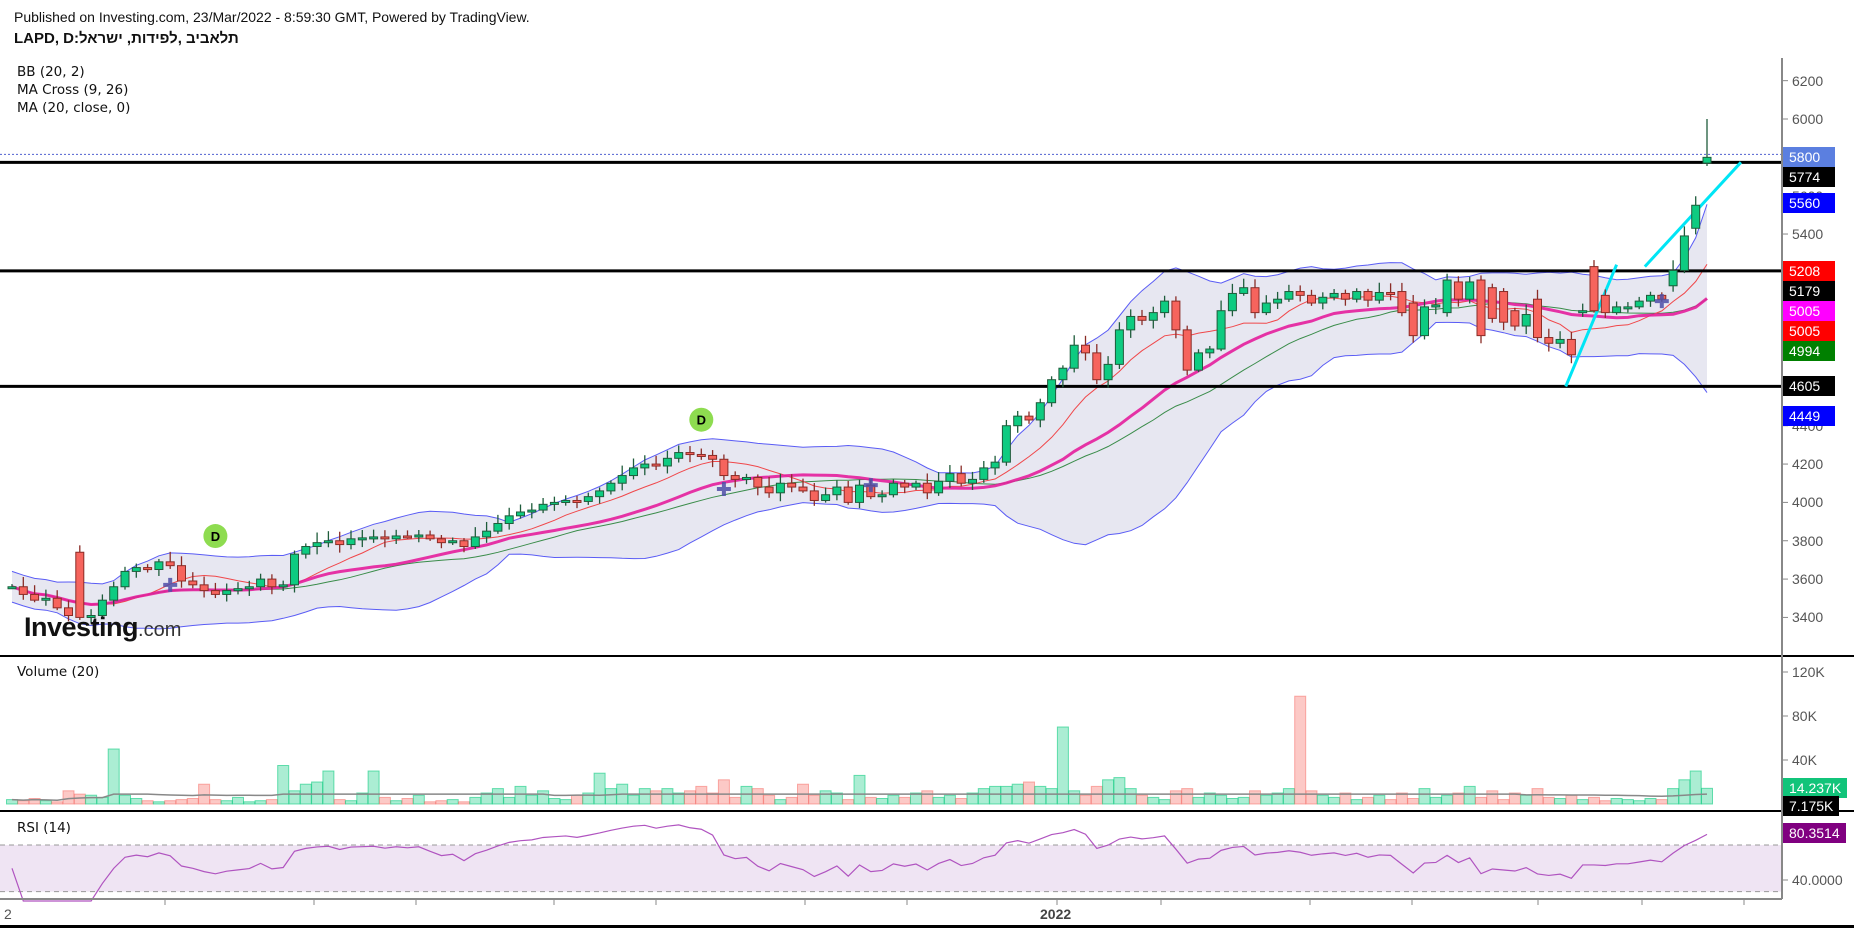  What do you see at coordinates (1808, 464) in the screenshot?
I see `price-tick-label: 4200` at bounding box center [1808, 464].